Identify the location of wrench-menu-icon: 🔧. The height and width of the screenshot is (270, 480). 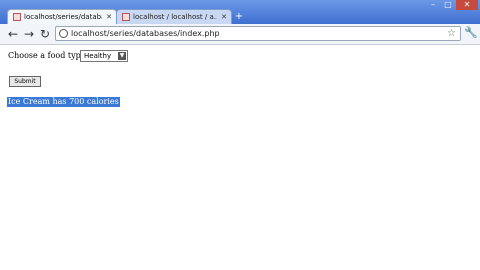
(471, 33).